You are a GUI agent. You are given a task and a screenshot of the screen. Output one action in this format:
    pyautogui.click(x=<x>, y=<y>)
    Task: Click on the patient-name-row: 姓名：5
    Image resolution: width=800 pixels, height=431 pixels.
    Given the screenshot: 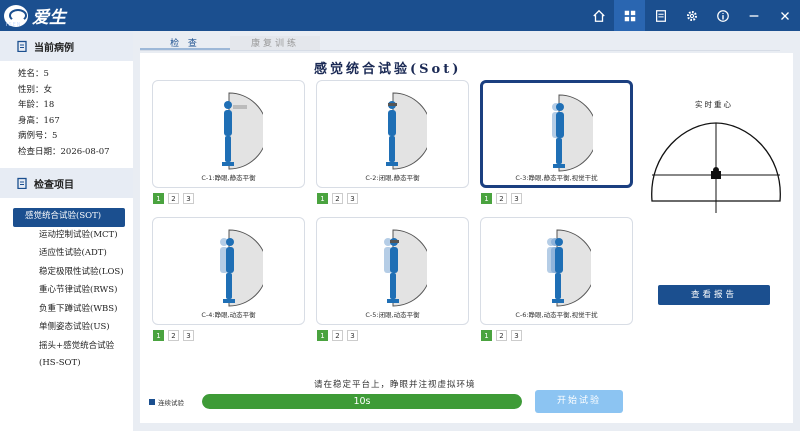 What is the action you would take?
    pyautogui.click(x=33, y=74)
    